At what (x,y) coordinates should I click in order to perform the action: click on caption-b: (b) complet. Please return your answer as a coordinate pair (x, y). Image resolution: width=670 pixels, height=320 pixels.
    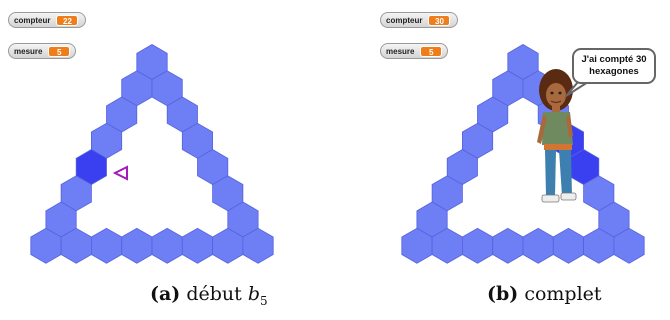
    Looking at the image, I should click on (544, 294).